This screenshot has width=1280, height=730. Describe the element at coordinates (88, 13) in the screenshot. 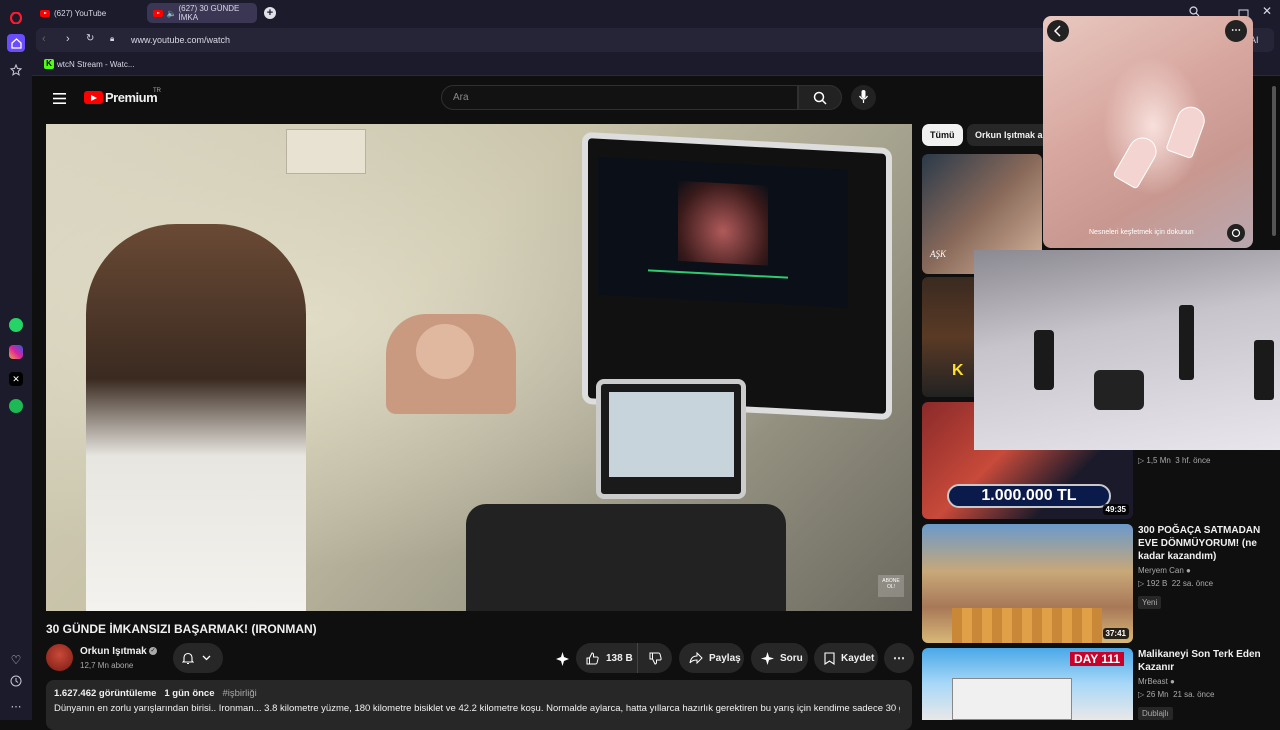

I see `tab-youtube: (627) YouTube` at that location.